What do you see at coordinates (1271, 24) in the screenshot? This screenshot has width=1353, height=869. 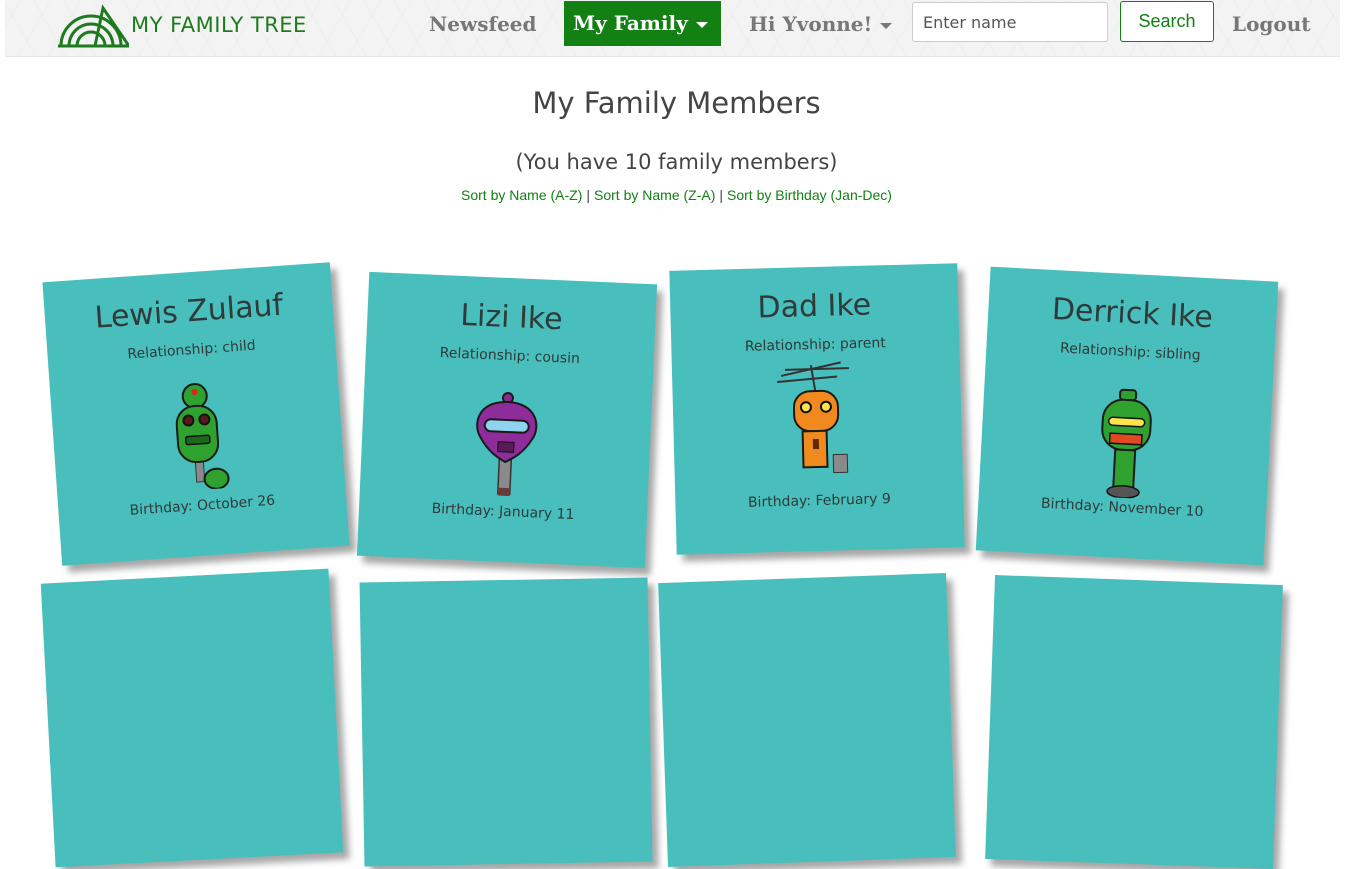 I see `nav-logout: Logout` at bounding box center [1271, 24].